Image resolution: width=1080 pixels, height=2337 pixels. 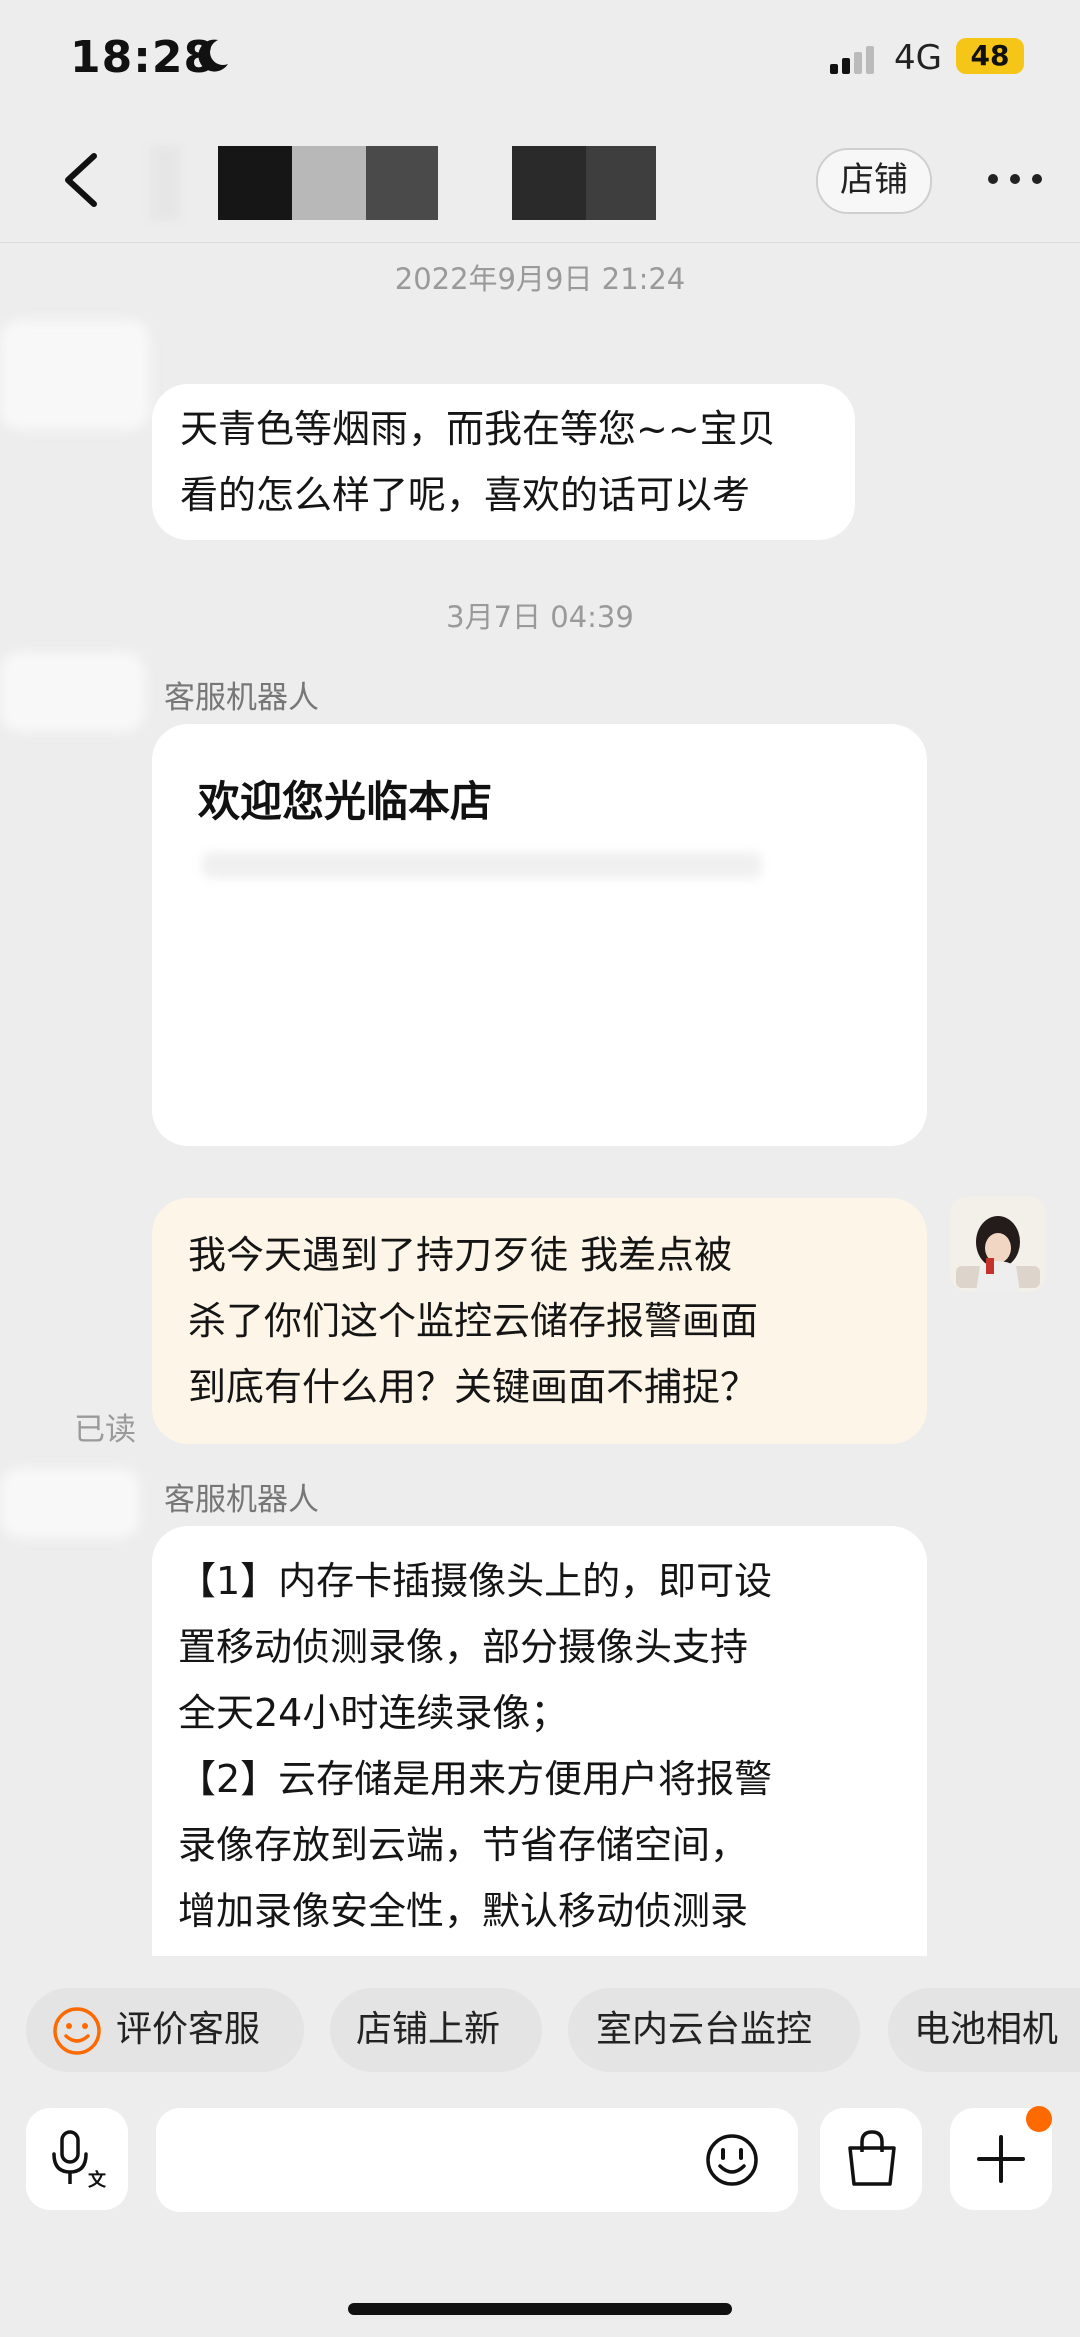 I want to click on notification-dot, so click(x=1039, y=2119).